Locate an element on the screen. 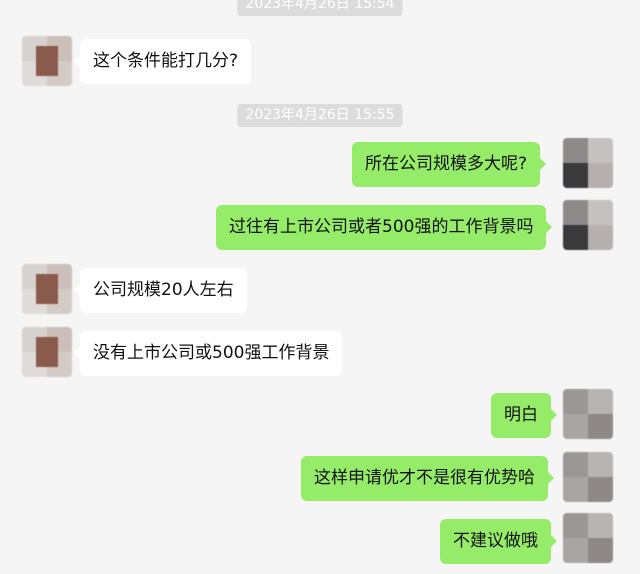 The height and width of the screenshot is (574, 640). message-text: 所在公司规模多大呢? is located at coordinates (446, 164).